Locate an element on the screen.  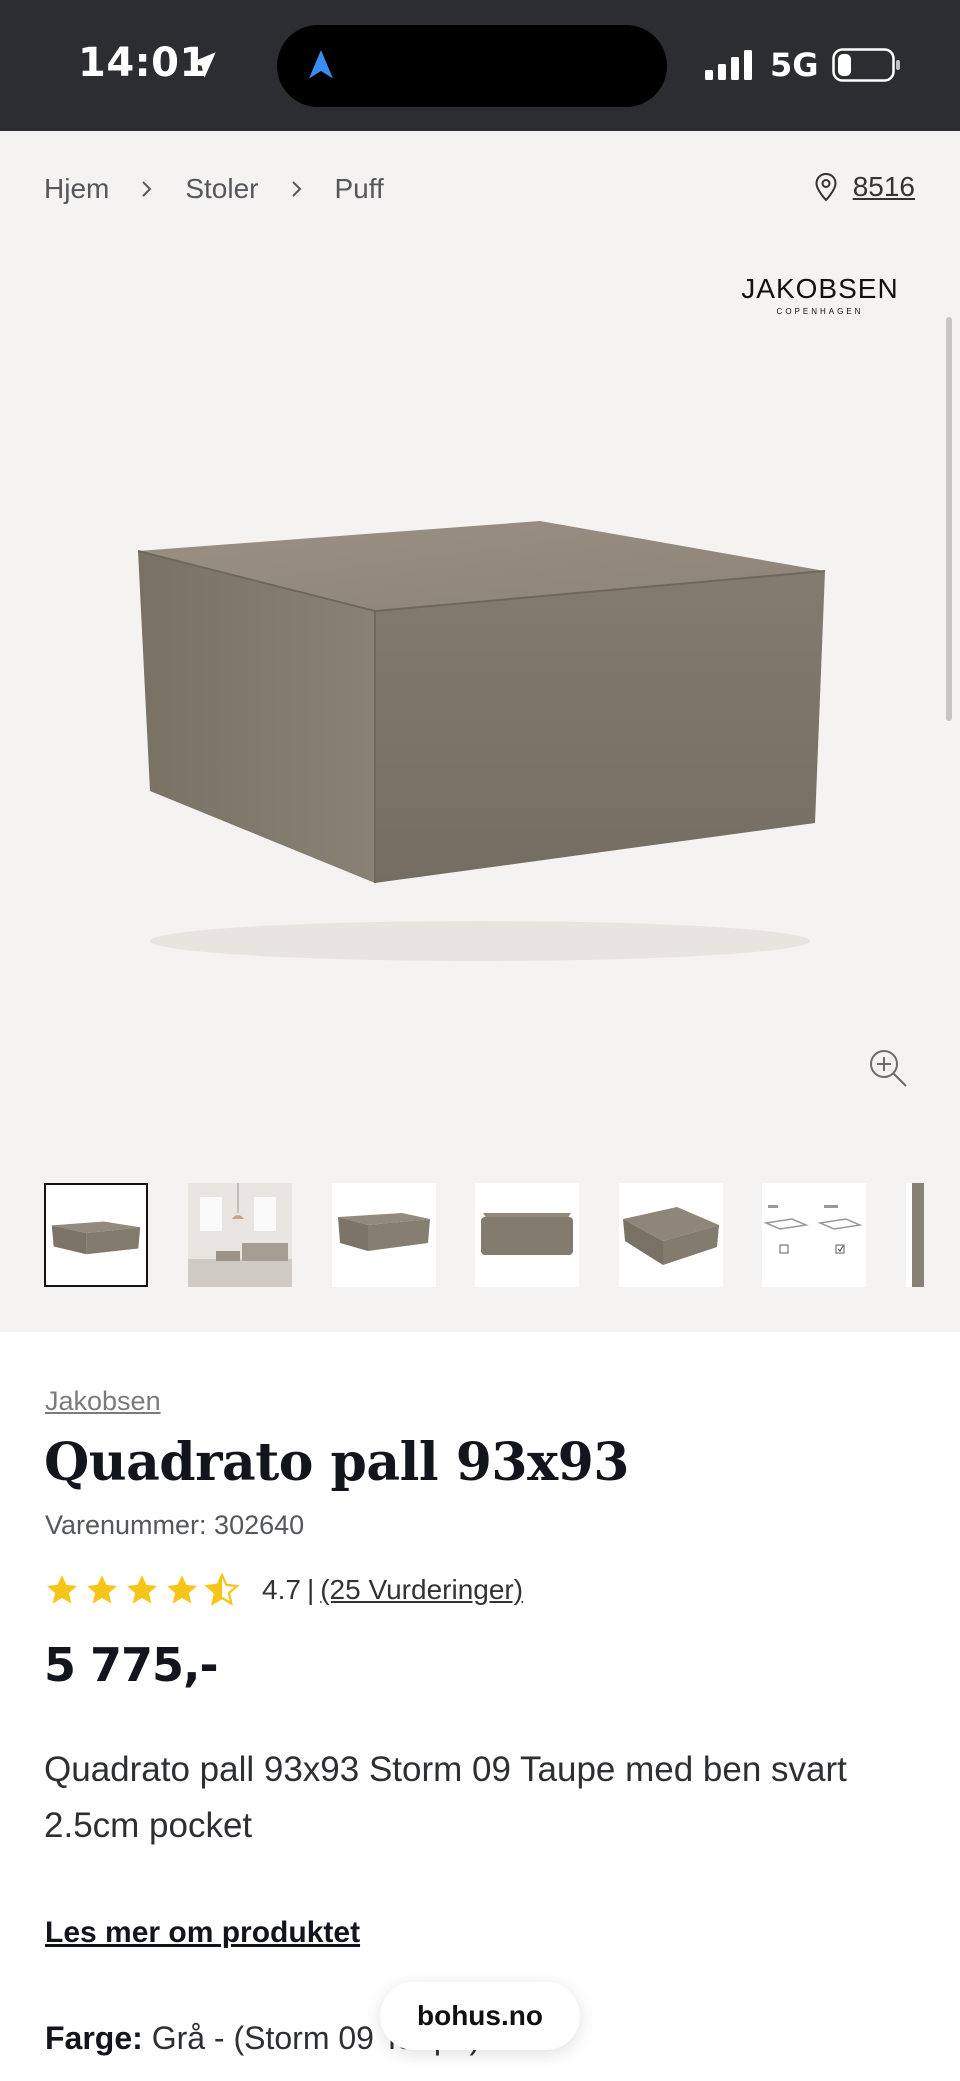
room-scene-thumbnail-image is located at coordinates (240, 1235).